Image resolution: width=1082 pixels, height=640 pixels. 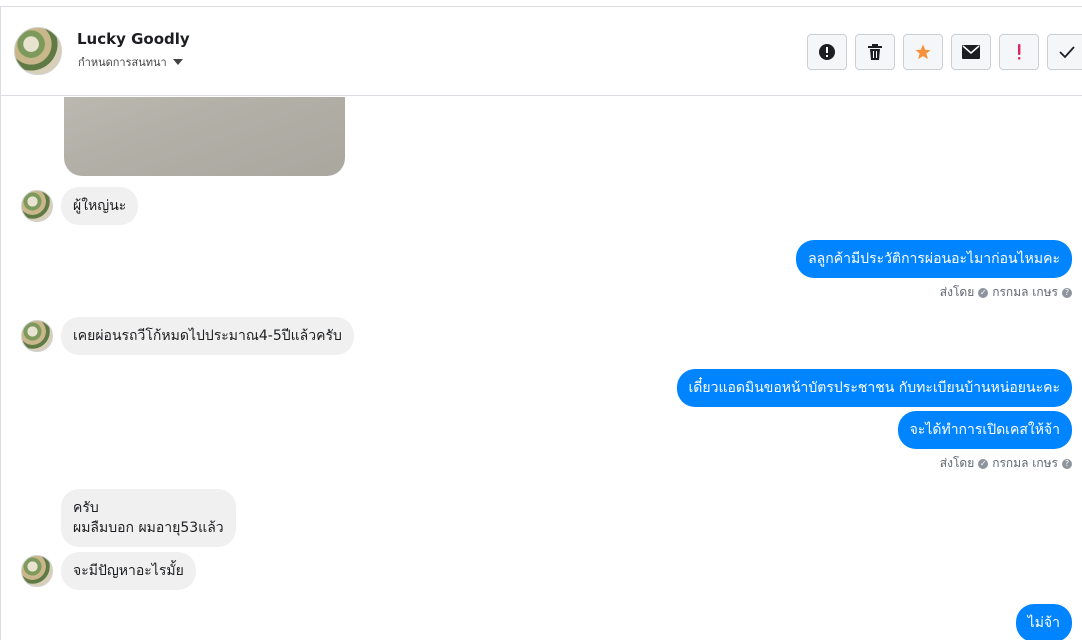 What do you see at coordinates (1043, 622) in the screenshot?
I see `outgoing-message-bubble: ไม่จ้า` at bounding box center [1043, 622].